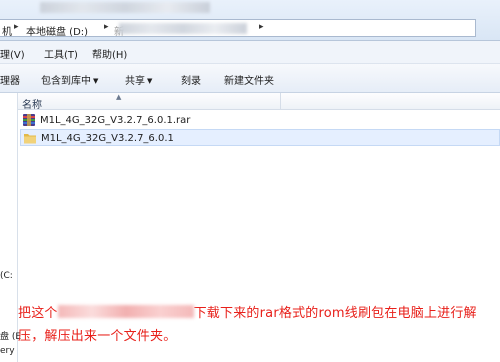 The height and width of the screenshot is (362, 500). Describe the element at coordinates (125, 311) in the screenshot. I see `blurred-text-redaction` at that location.